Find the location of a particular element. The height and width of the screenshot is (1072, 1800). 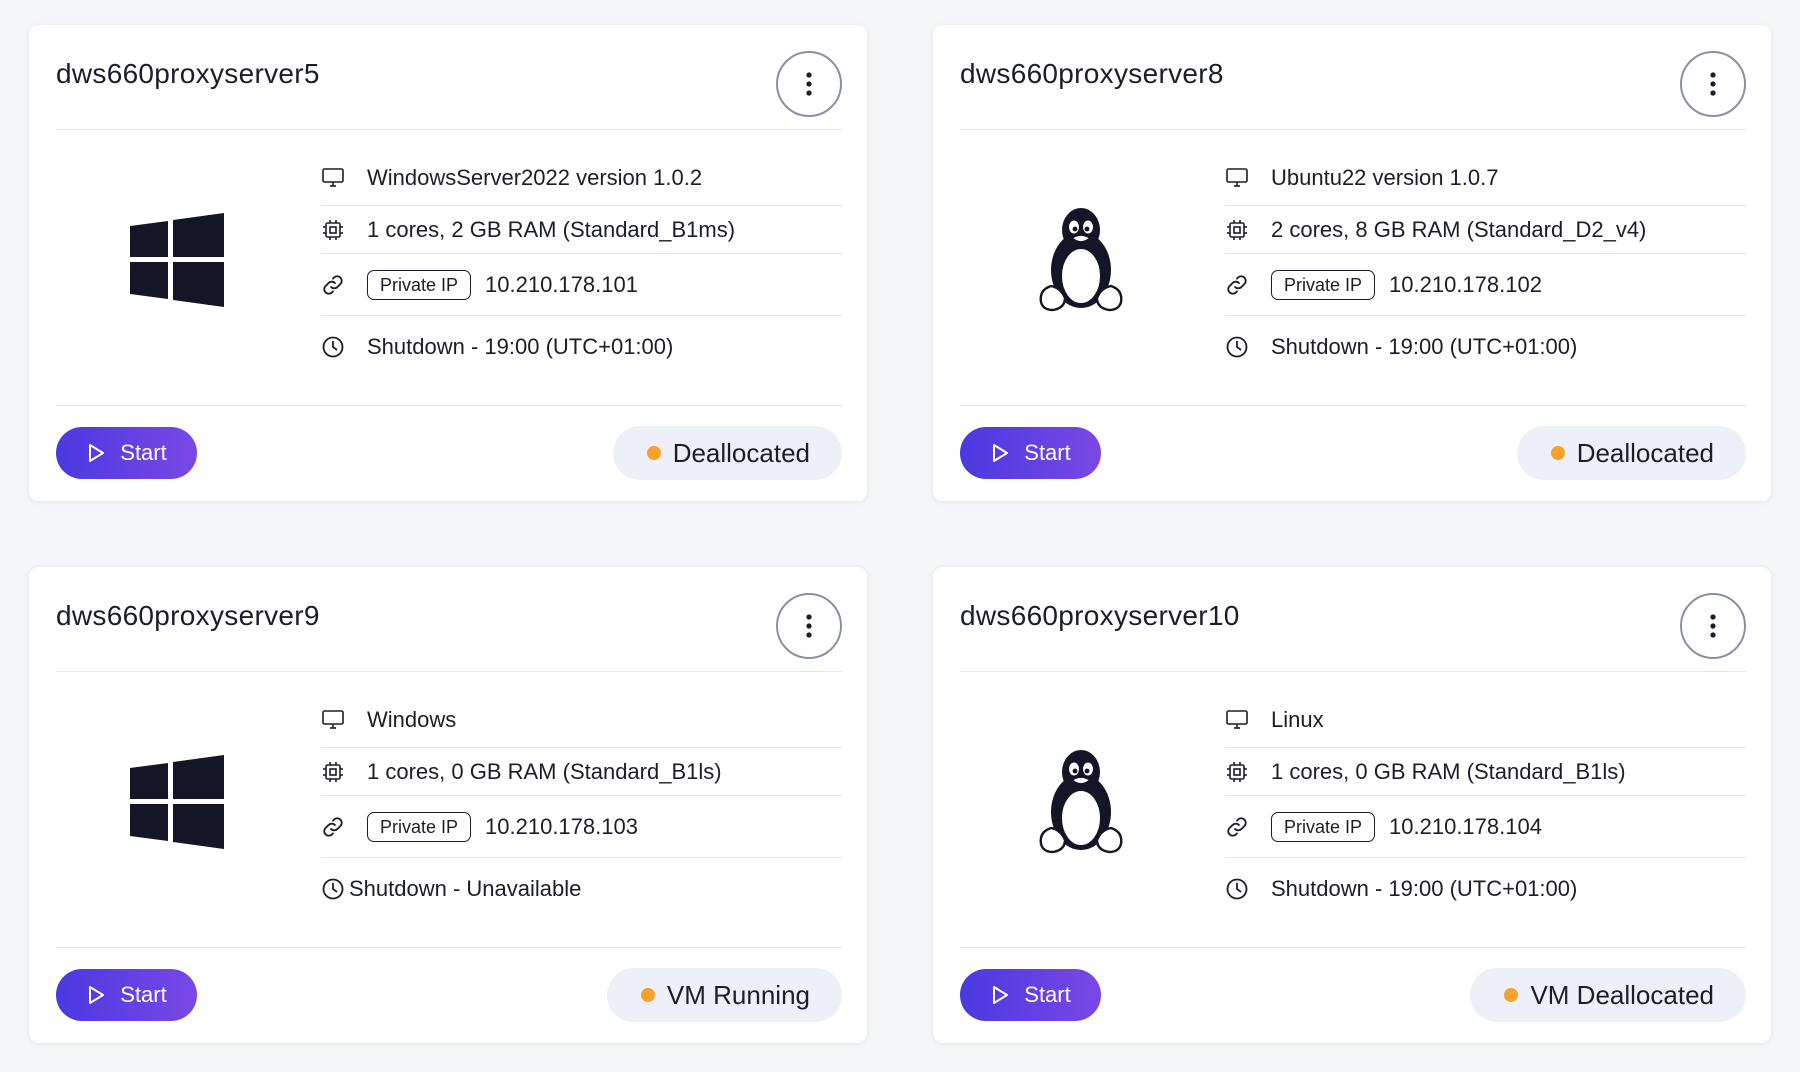

ip-row: Private IP 10.210.178.104 is located at coordinates (1485, 827).